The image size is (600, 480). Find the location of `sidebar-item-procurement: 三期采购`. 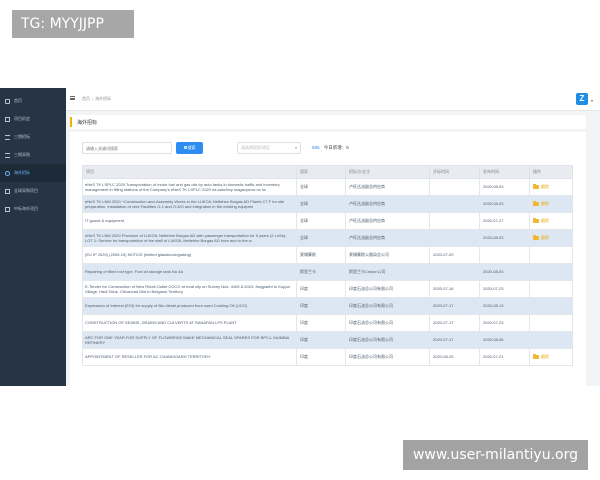

sidebar-item-procurement: 三期采购 is located at coordinates (33, 155).